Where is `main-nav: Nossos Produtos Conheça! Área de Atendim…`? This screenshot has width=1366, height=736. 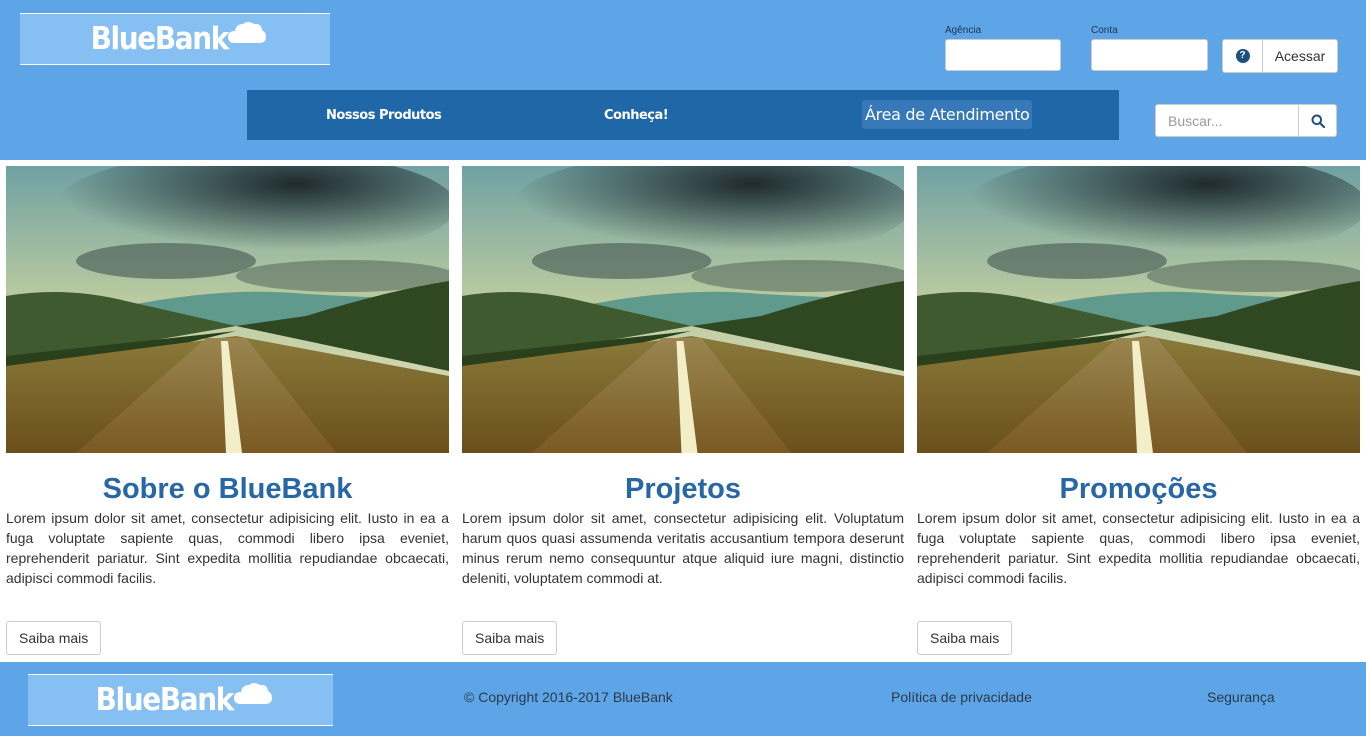 main-nav: Nossos Produtos Conheça! Área de Atendim… is located at coordinates (683, 115).